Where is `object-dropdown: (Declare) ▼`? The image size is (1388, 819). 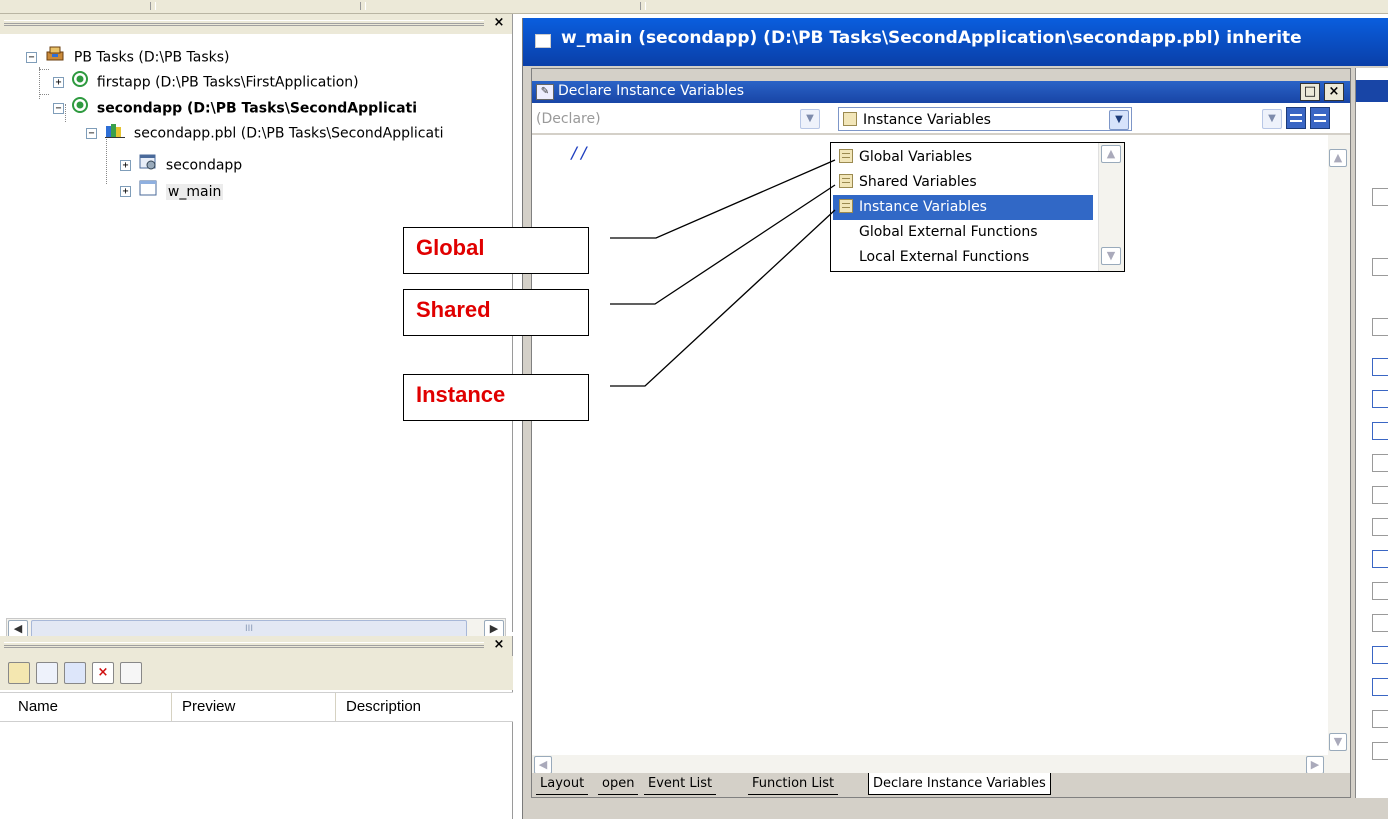 object-dropdown: (Declare) ▼ is located at coordinates (677, 119).